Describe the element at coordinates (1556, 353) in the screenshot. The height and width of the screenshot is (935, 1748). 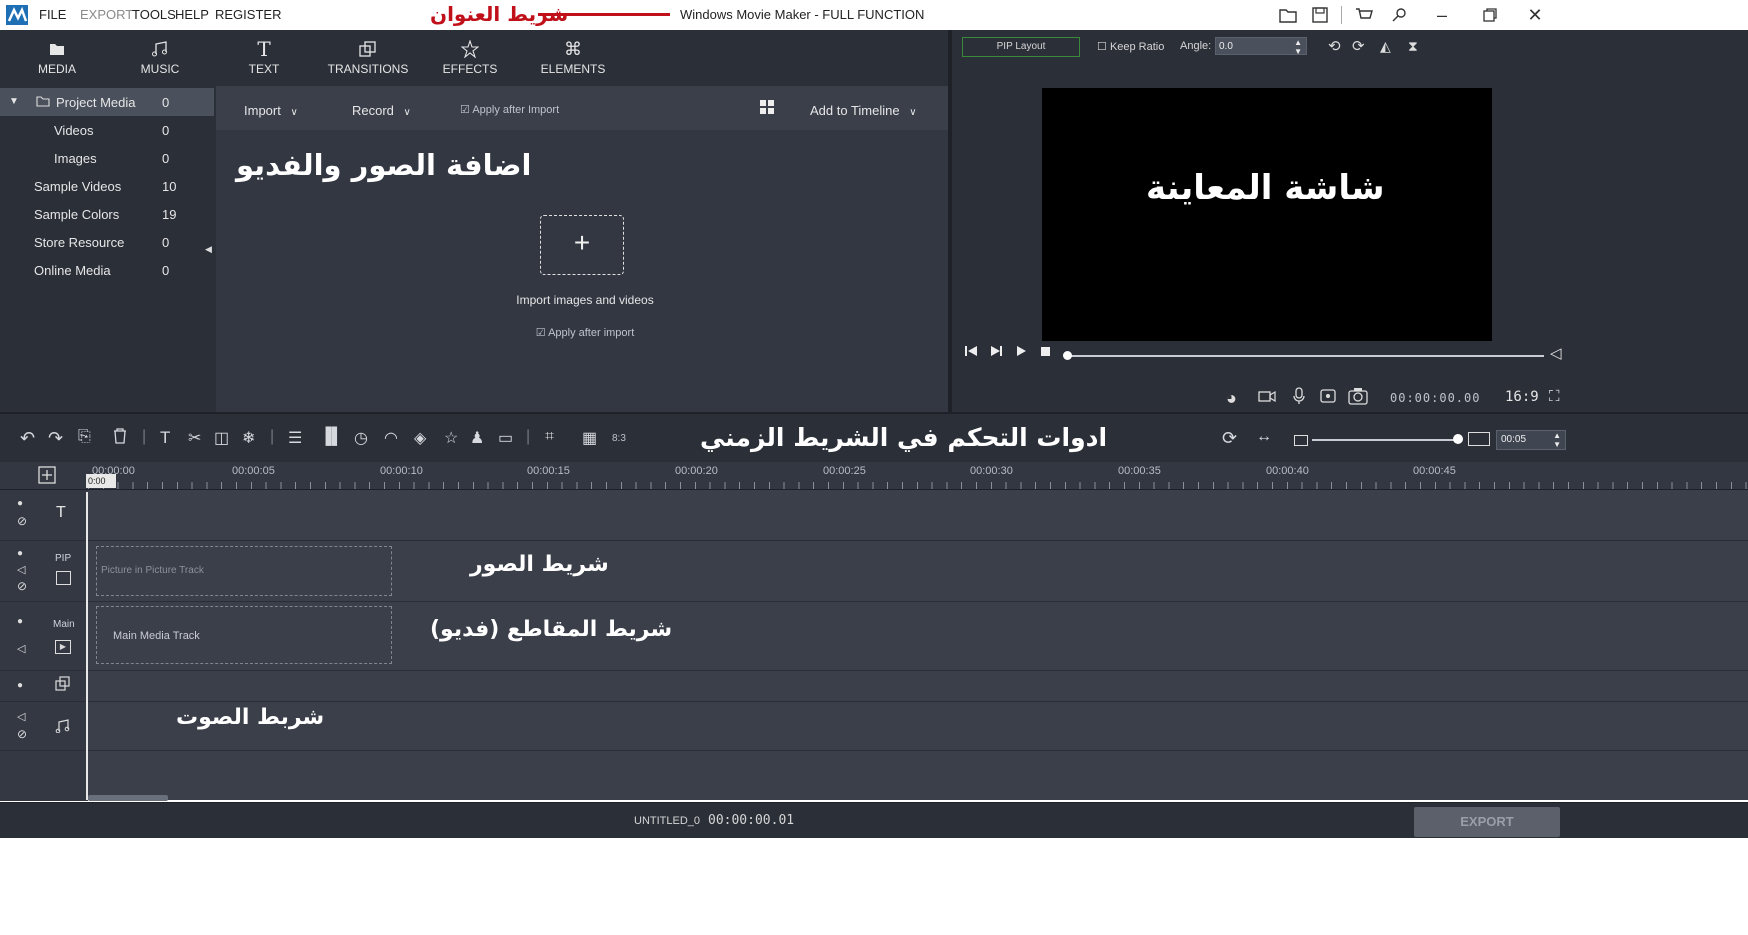
I see `volume-icon: ◁` at that location.